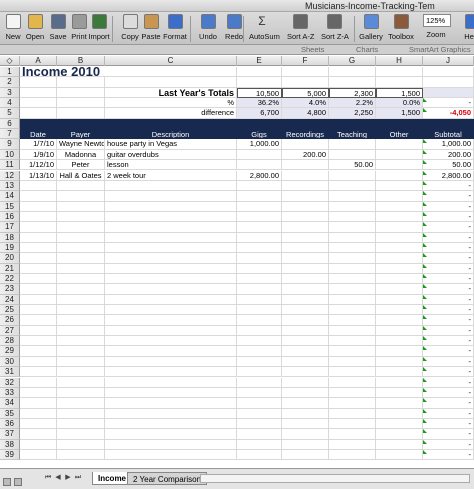 The height and width of the screenshot is (489, 474). I want to click on summary-j: -, so click(448, 103).